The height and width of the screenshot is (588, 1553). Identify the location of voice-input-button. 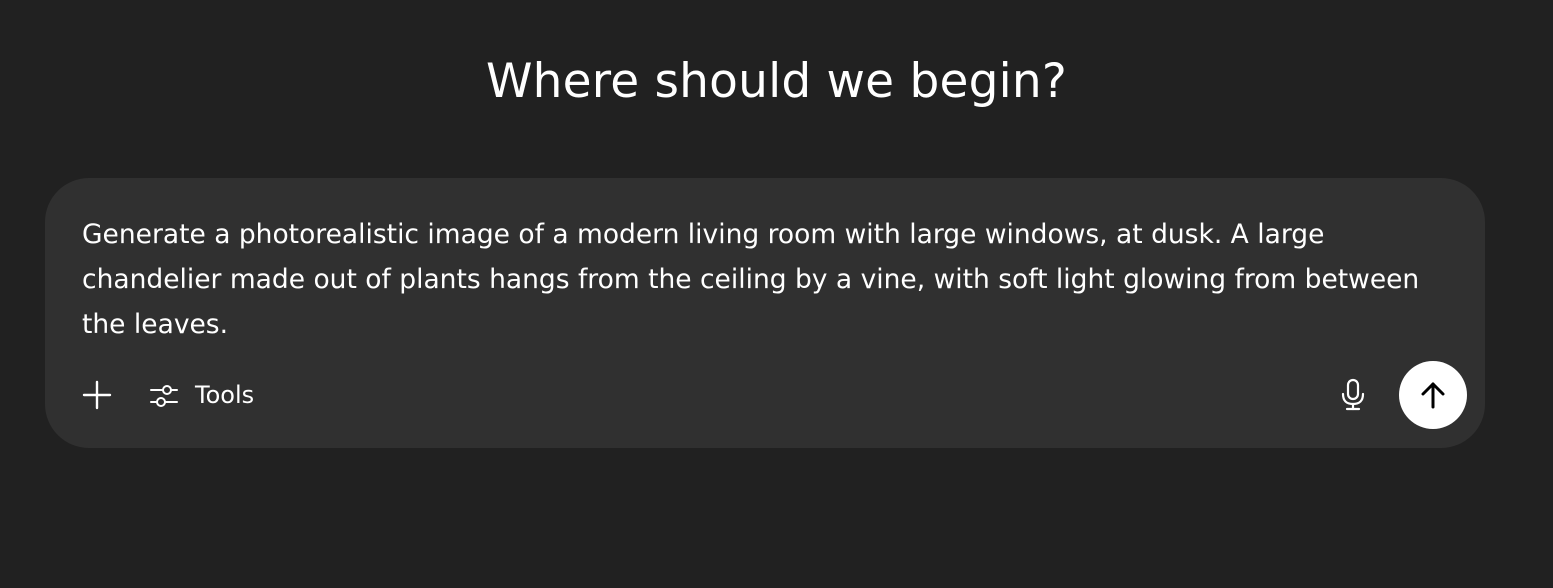
(1353, 395).